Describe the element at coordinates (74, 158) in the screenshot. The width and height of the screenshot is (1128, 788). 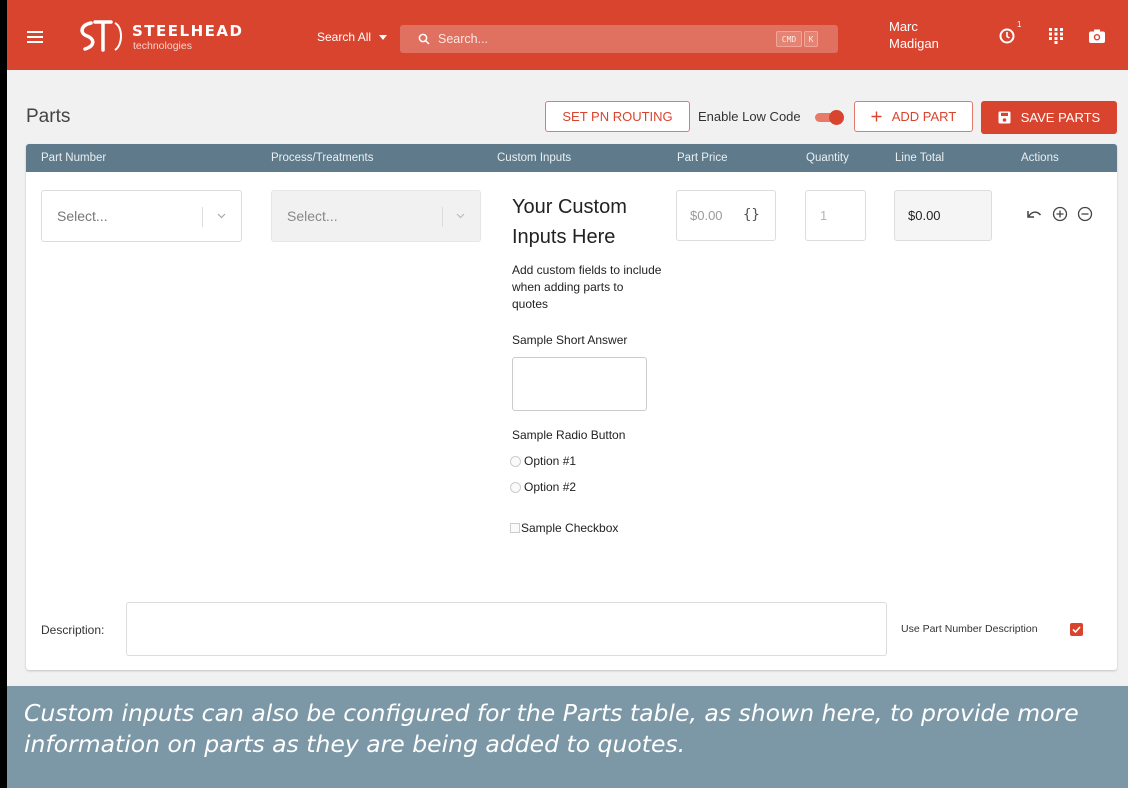
I see `column-header-part-number: Part Number` at that location.